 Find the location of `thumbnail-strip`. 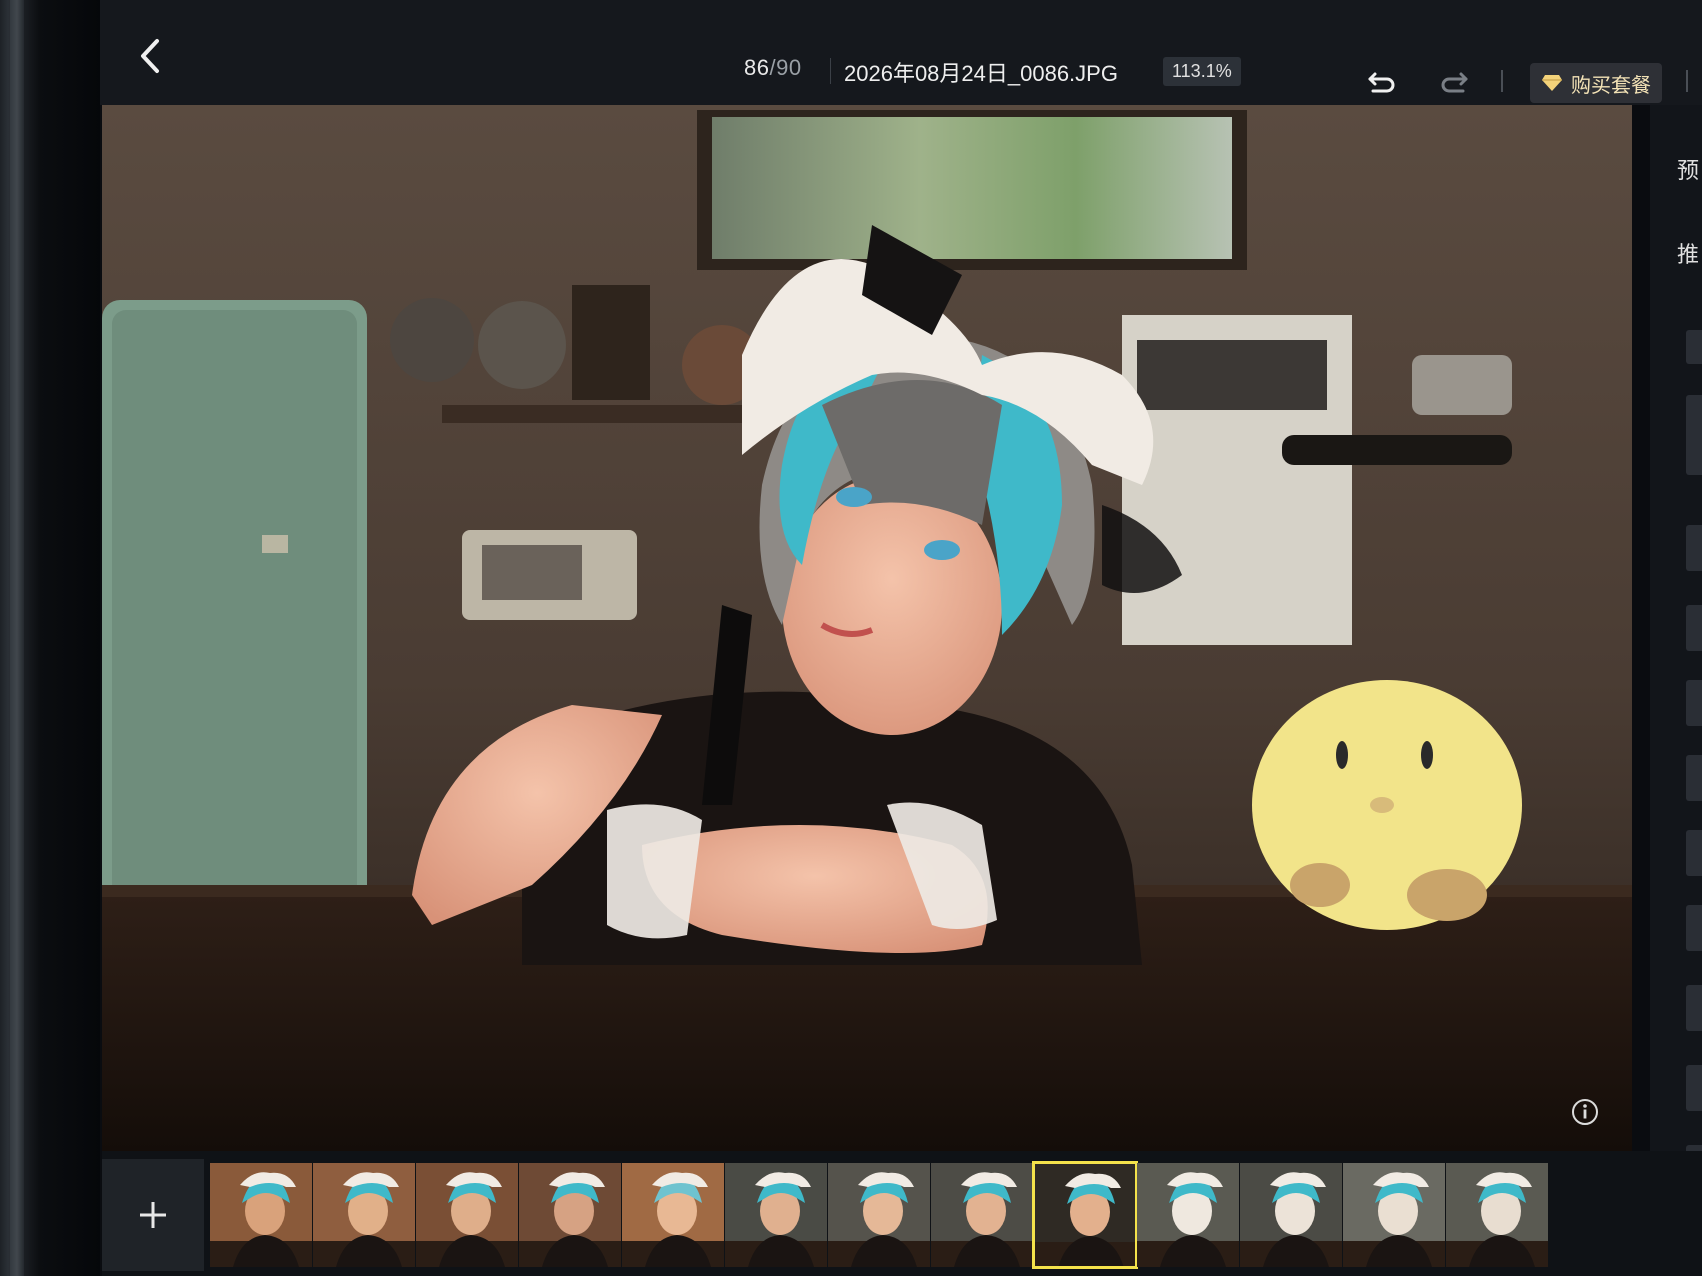

thumbnail-strip is located at coordinates (902, 1213).